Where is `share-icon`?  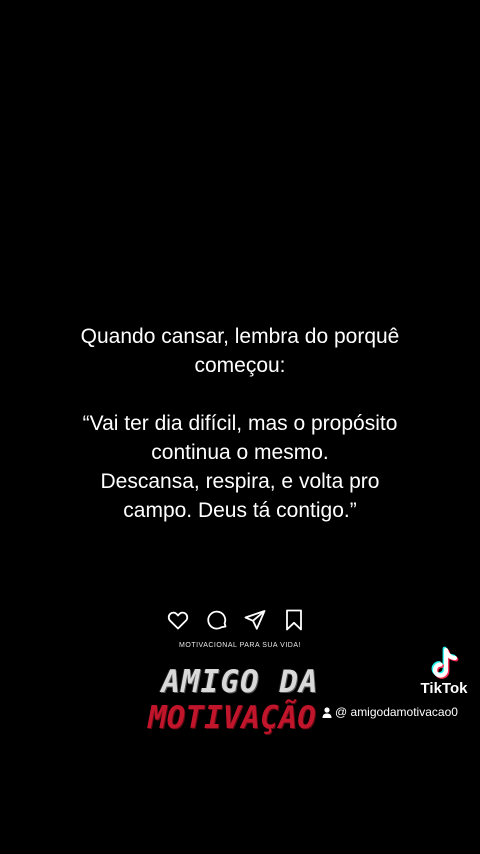
share-icon is located at coordinates (255, 620).